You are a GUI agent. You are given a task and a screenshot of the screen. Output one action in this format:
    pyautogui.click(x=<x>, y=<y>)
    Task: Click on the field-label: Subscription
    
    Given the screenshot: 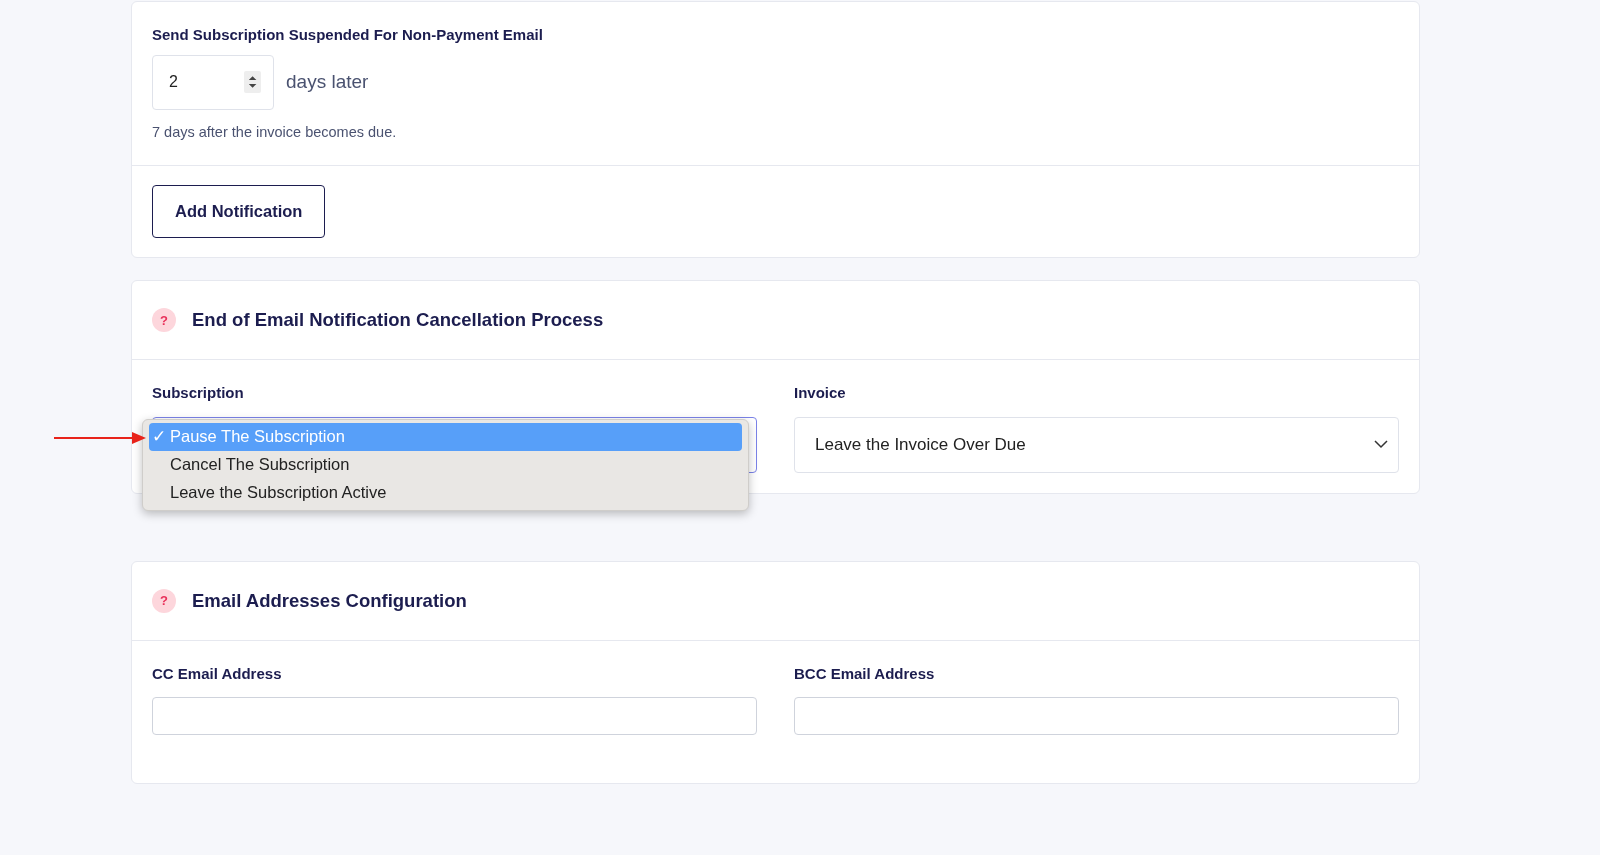 What is the action you would take?
    pyautogui.click(x=198, y=393)
    